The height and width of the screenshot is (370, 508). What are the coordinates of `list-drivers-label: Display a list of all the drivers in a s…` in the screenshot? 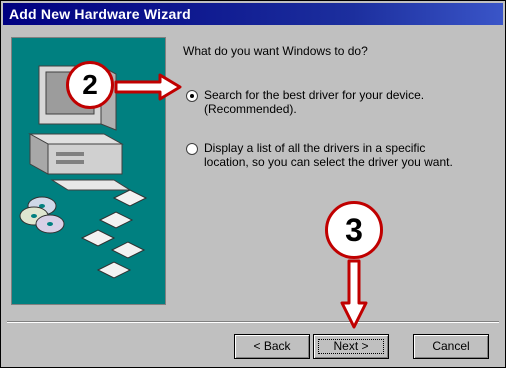 It's located at (315, 148).